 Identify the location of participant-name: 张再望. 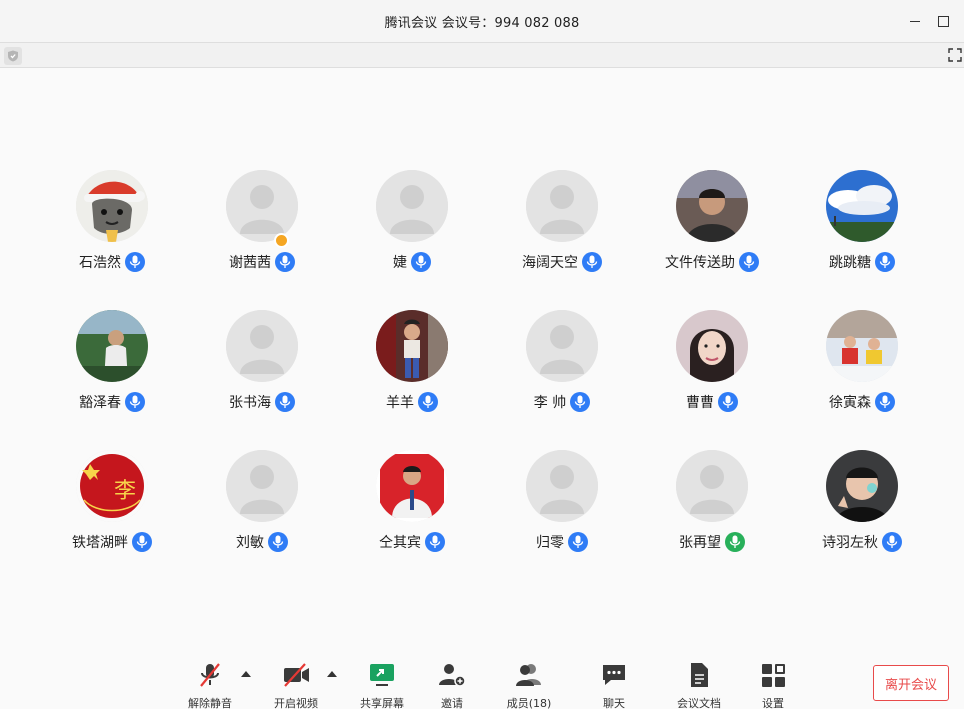
(700, 543).